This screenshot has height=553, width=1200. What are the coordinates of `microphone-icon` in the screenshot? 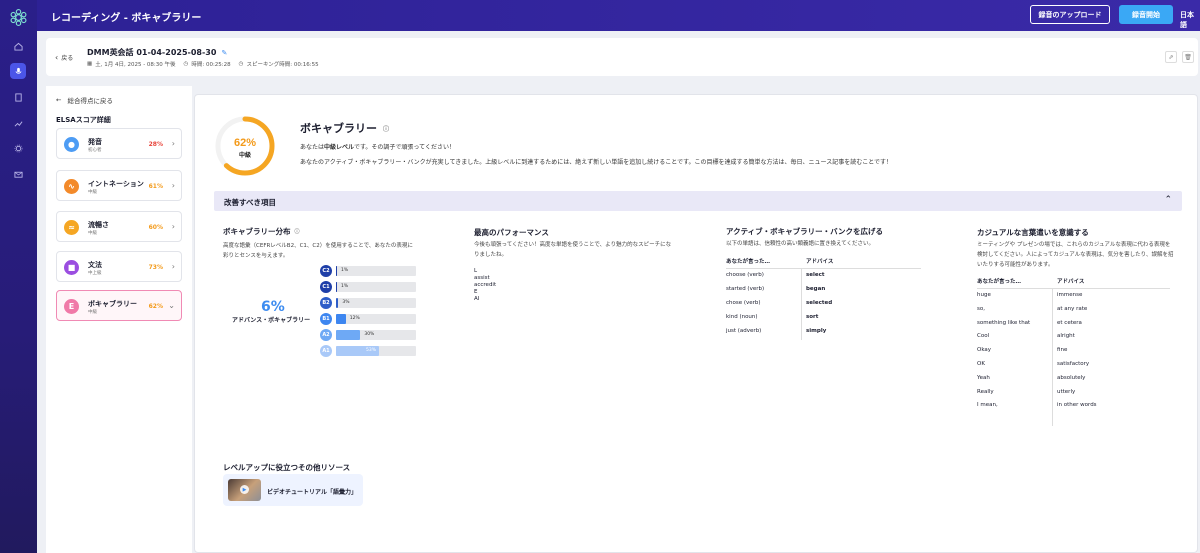 It's located at (18, 71).